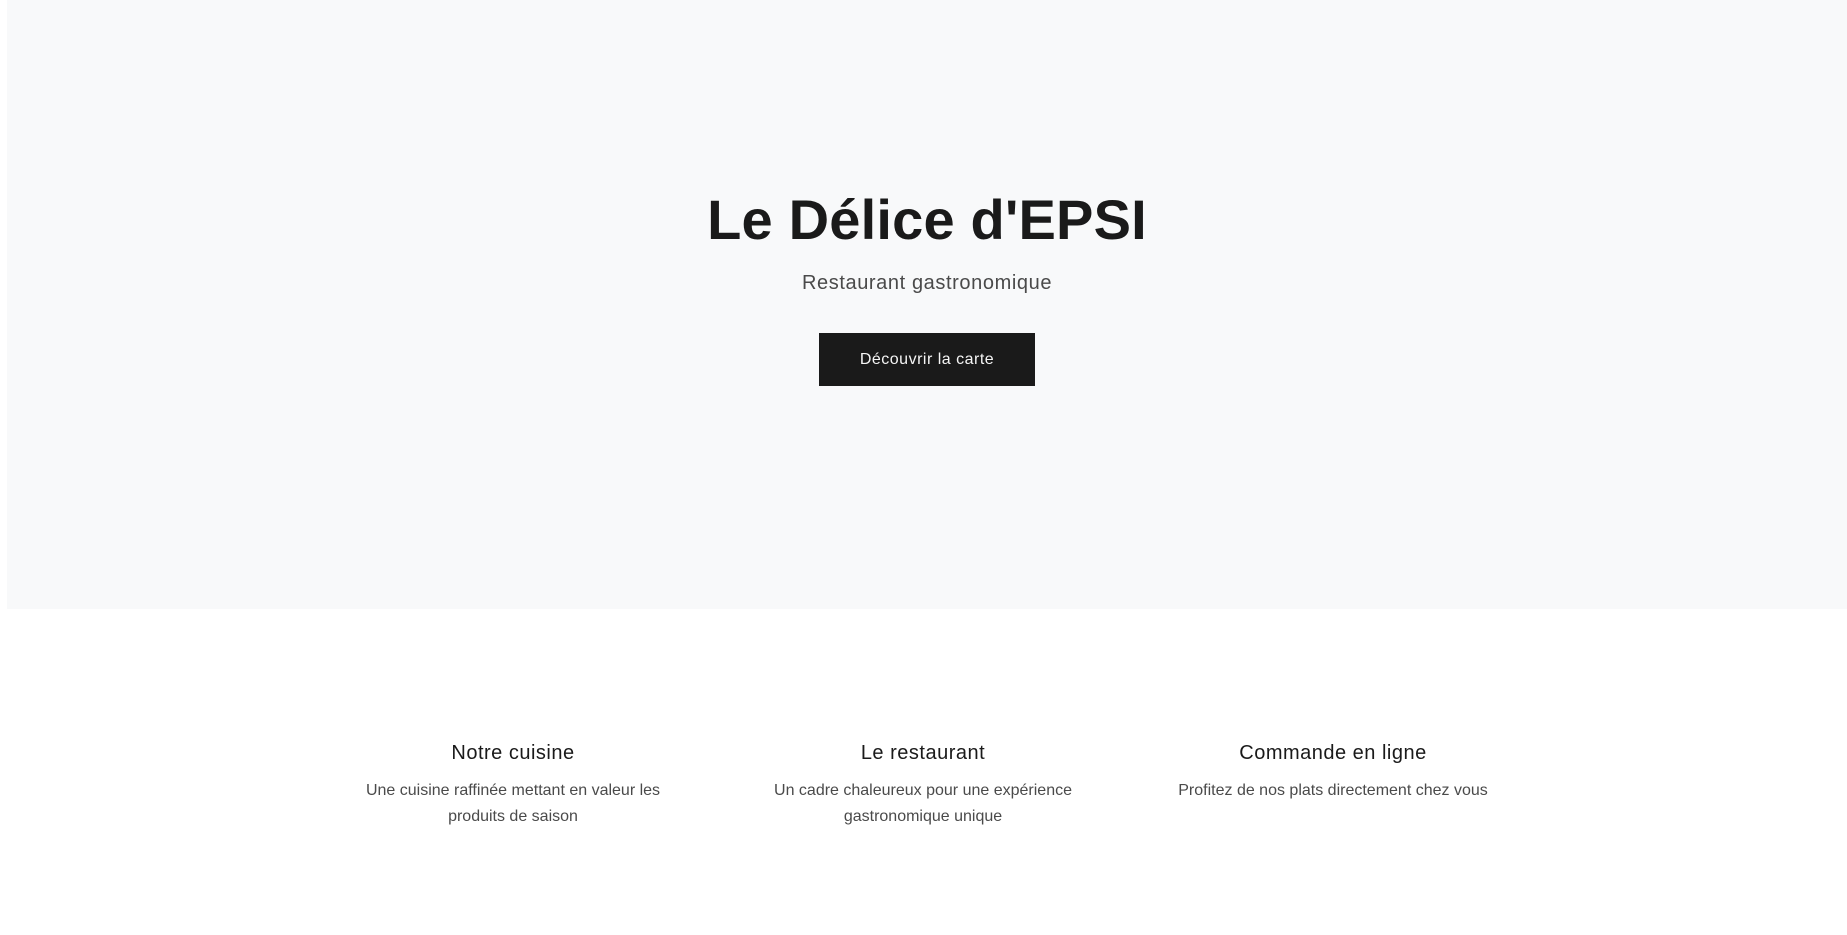  What do you see at coordinates (1333, 753) in the screenshot?
I see `feature-title: Commande en ligne` at bounding box center [1333, 753].